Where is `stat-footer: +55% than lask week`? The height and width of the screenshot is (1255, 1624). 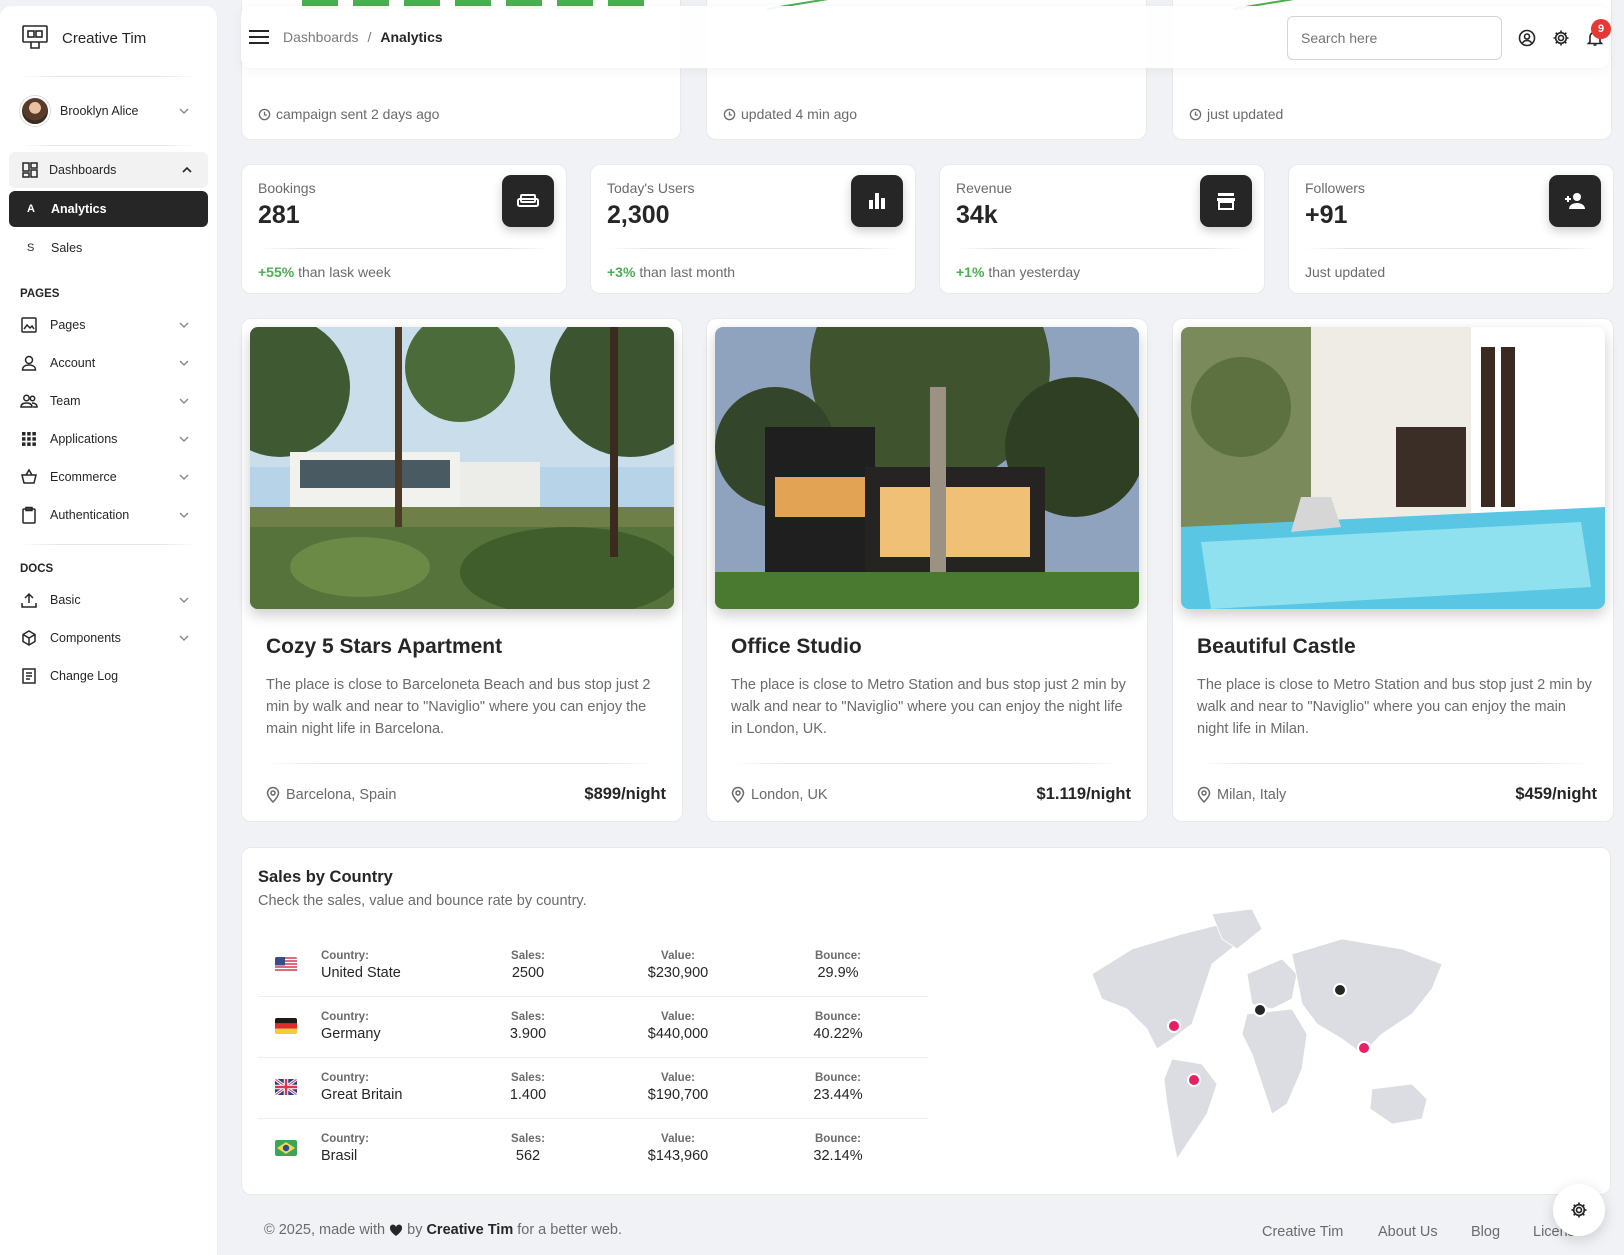 stat-footer: +55% than lask week is located at coordinates (324, 272).